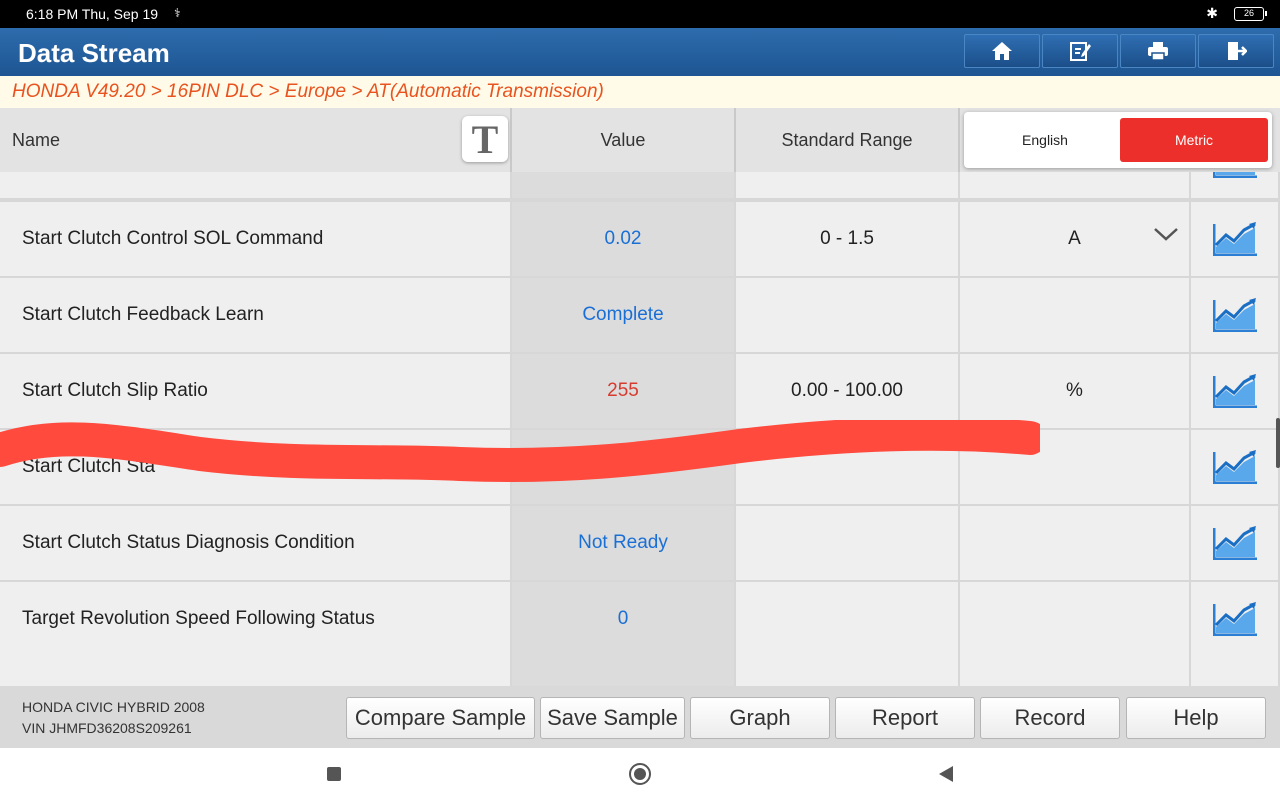  Describe the element at coordinates (623, 543) in the screenshot. I see `row-value: Not Ready` at that location.